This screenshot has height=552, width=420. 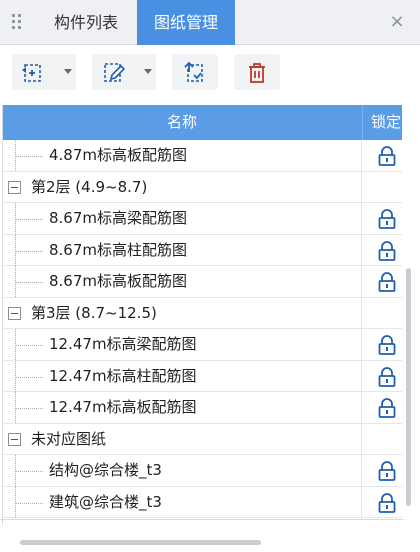 What do you see at coordinates (202, 502) in the screenshot?
I see `table-row: 建筑@综合楼_t3` at bounding box center [202, 502].